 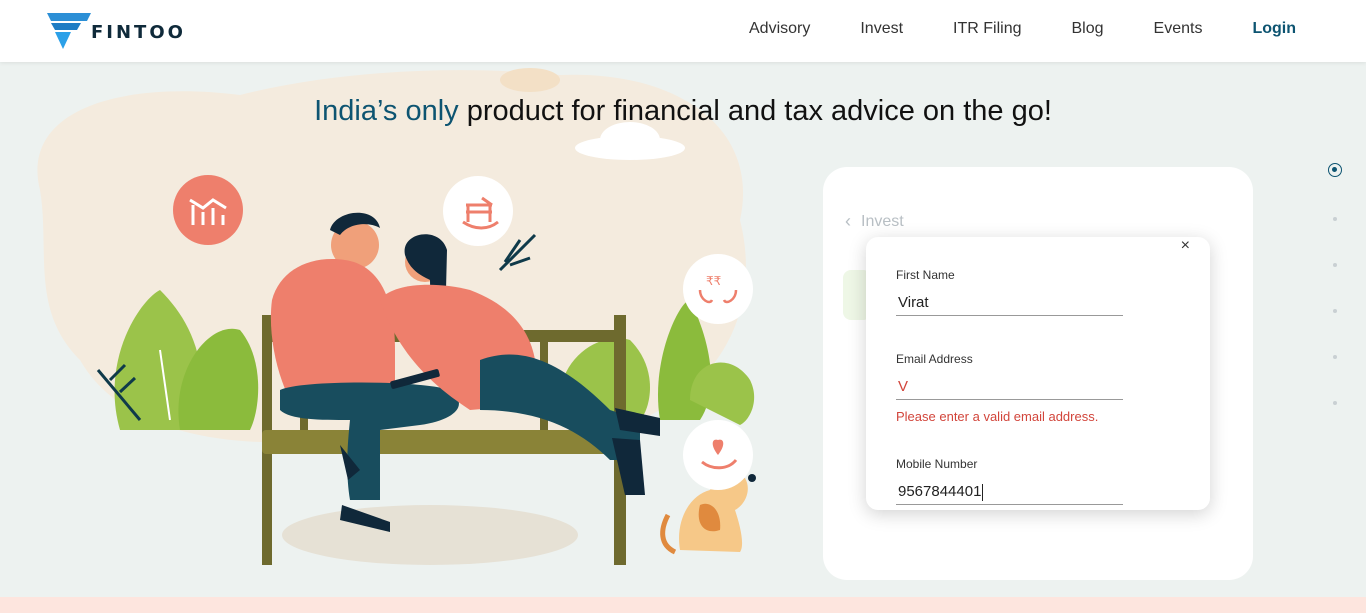 I want to click on email-input: V, so click(x=1009, y=387).